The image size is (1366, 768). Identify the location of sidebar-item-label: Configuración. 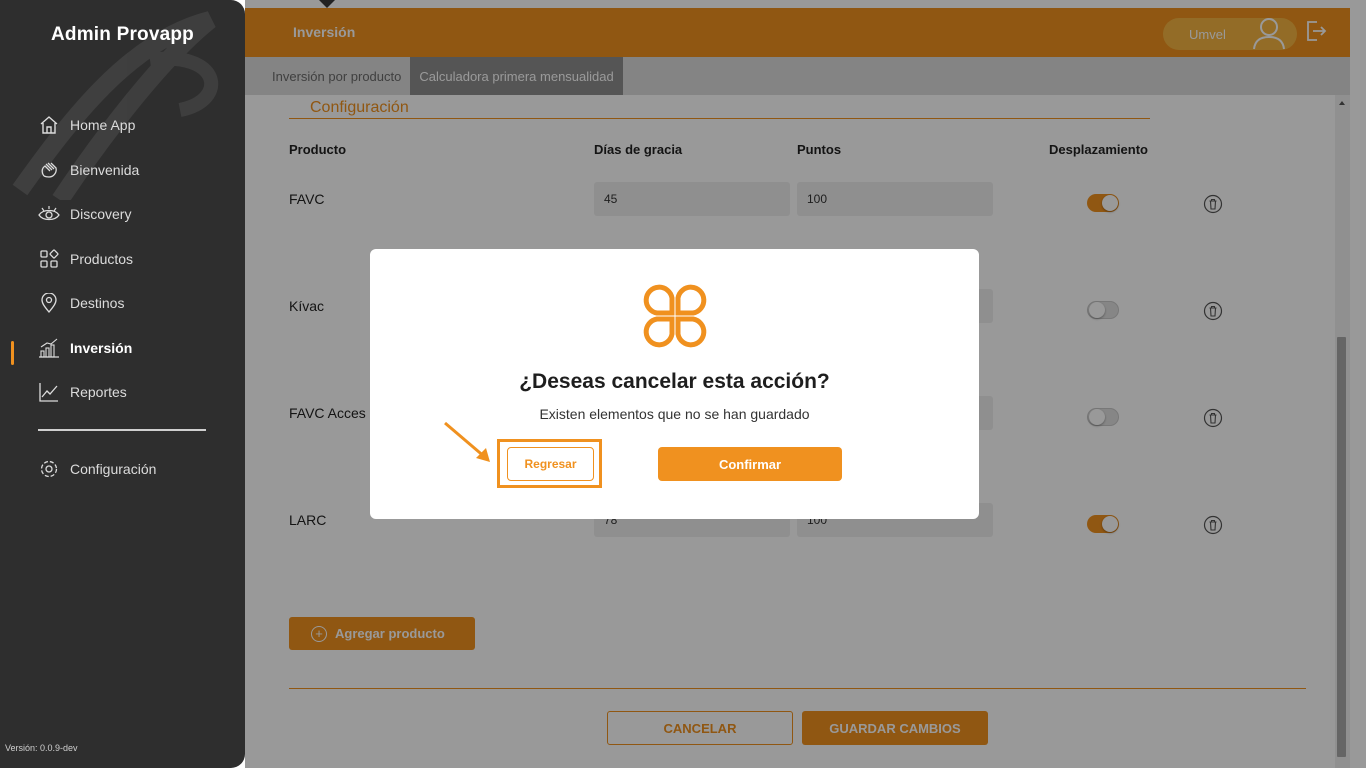
(113, 469).